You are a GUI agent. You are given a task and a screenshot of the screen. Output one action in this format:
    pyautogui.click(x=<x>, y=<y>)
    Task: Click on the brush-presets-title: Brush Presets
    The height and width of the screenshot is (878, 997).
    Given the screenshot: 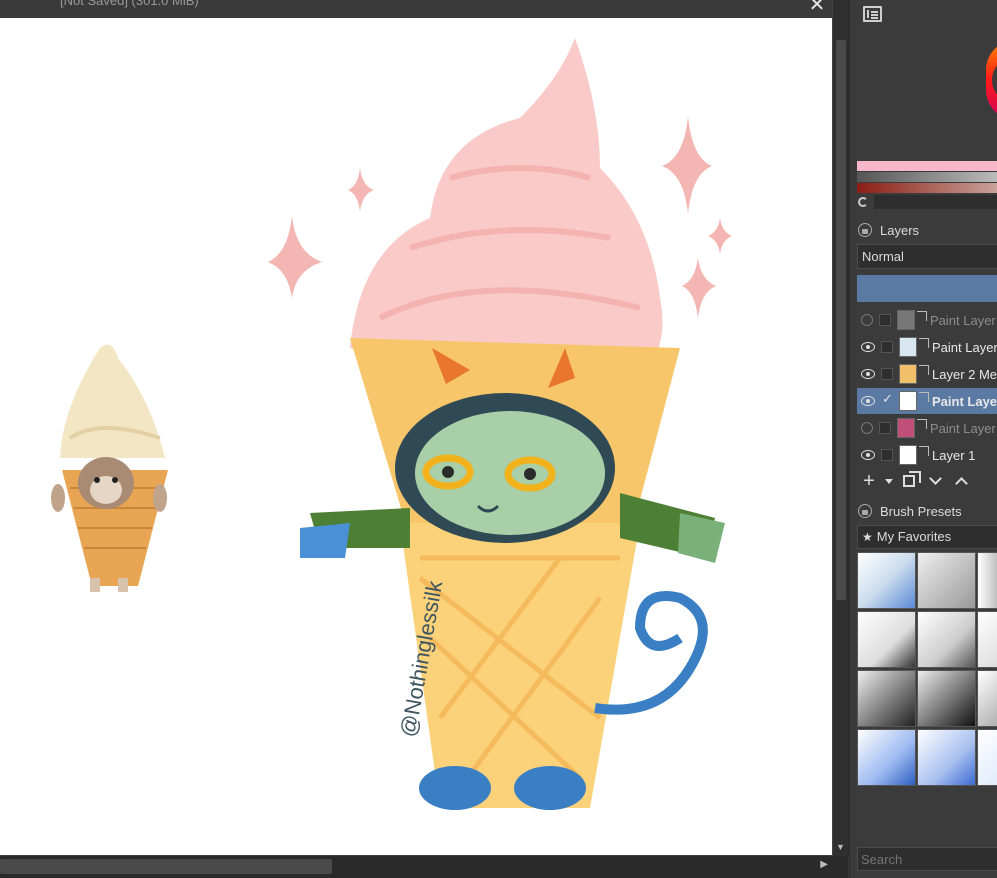 What is the action you would take?
    pyautogui.click(x=921, y=511)
    